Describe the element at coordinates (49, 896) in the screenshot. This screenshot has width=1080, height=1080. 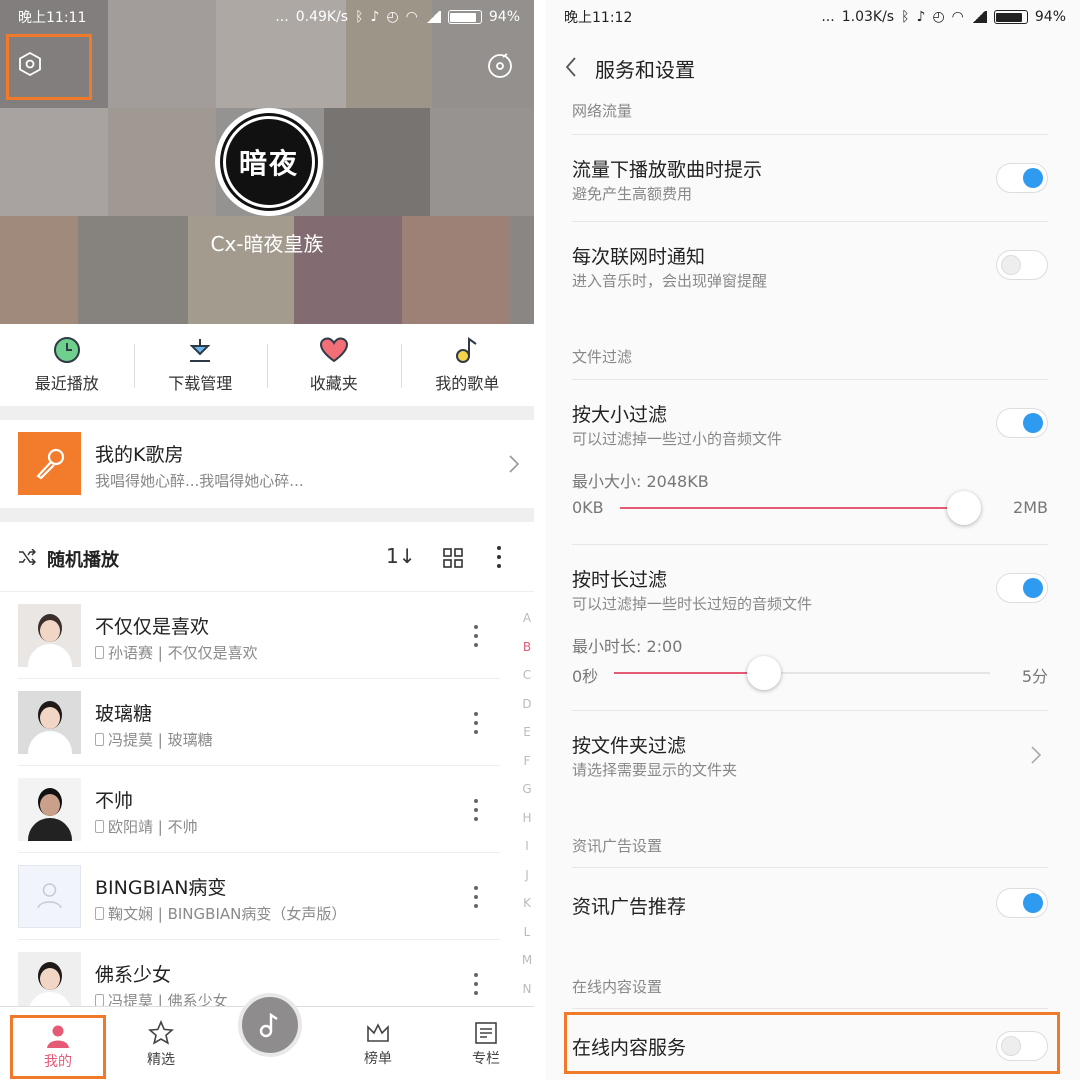
I see `song-cover-placeholder` at that location.